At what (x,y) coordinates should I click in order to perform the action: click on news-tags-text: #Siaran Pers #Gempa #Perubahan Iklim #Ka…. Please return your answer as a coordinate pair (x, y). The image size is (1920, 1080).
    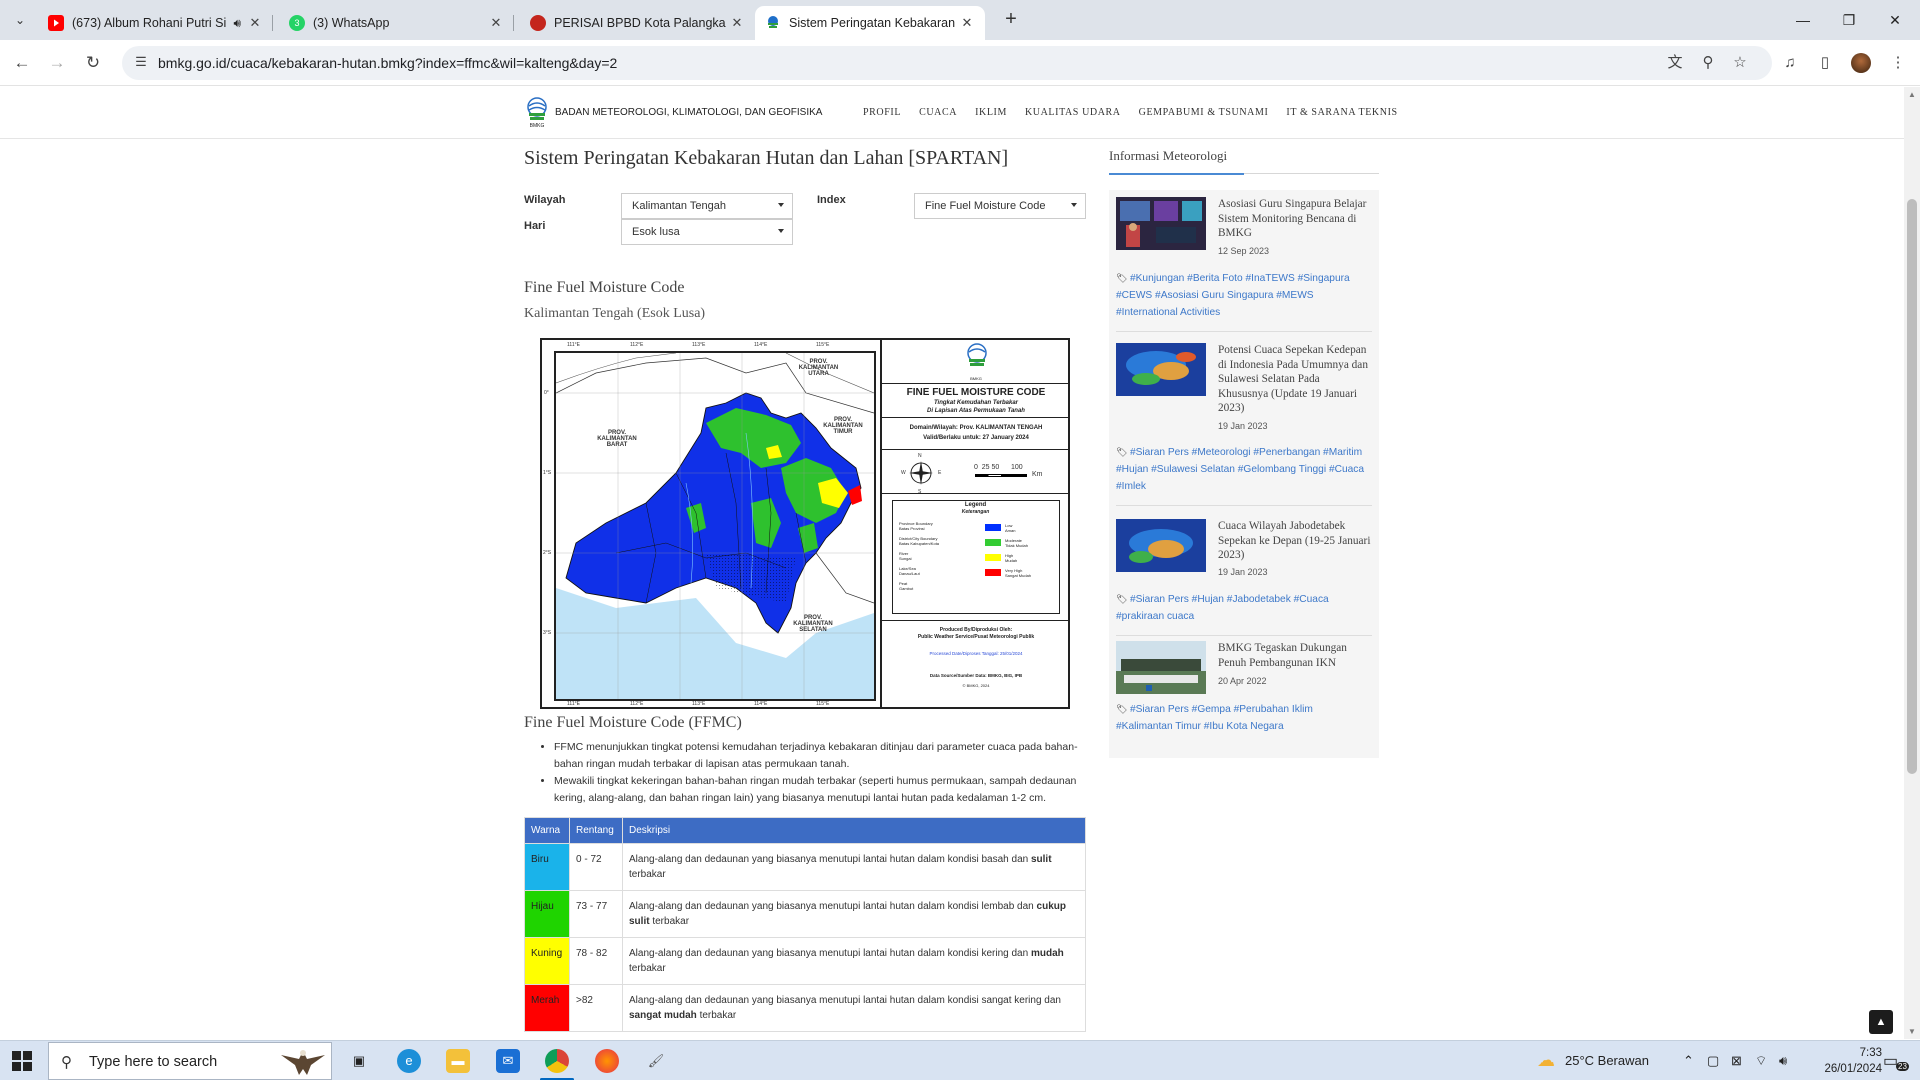
    Looking at the image, I should click on (1214, 718).